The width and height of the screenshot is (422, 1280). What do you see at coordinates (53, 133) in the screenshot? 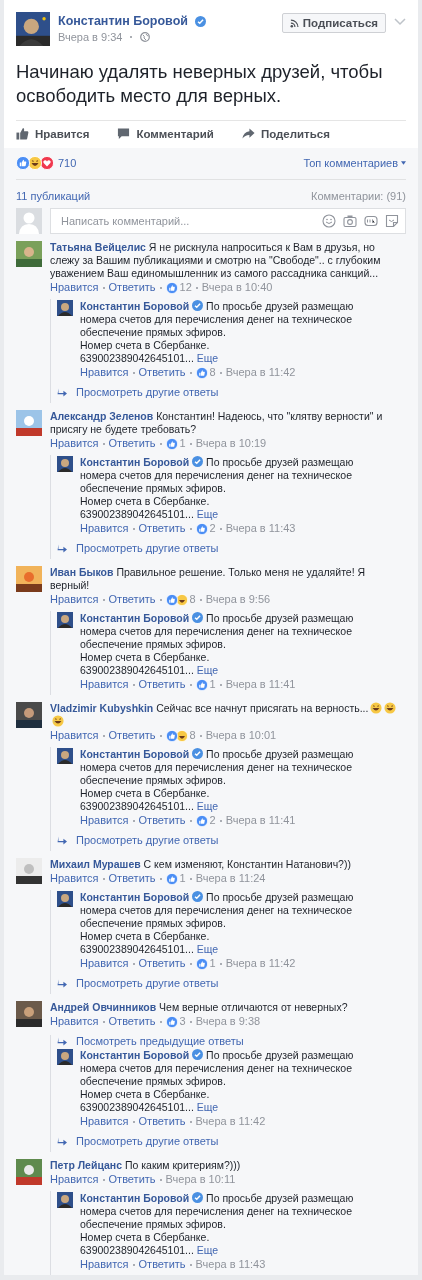
I see `like-button: Нравится` at bounding box center [53, 133].